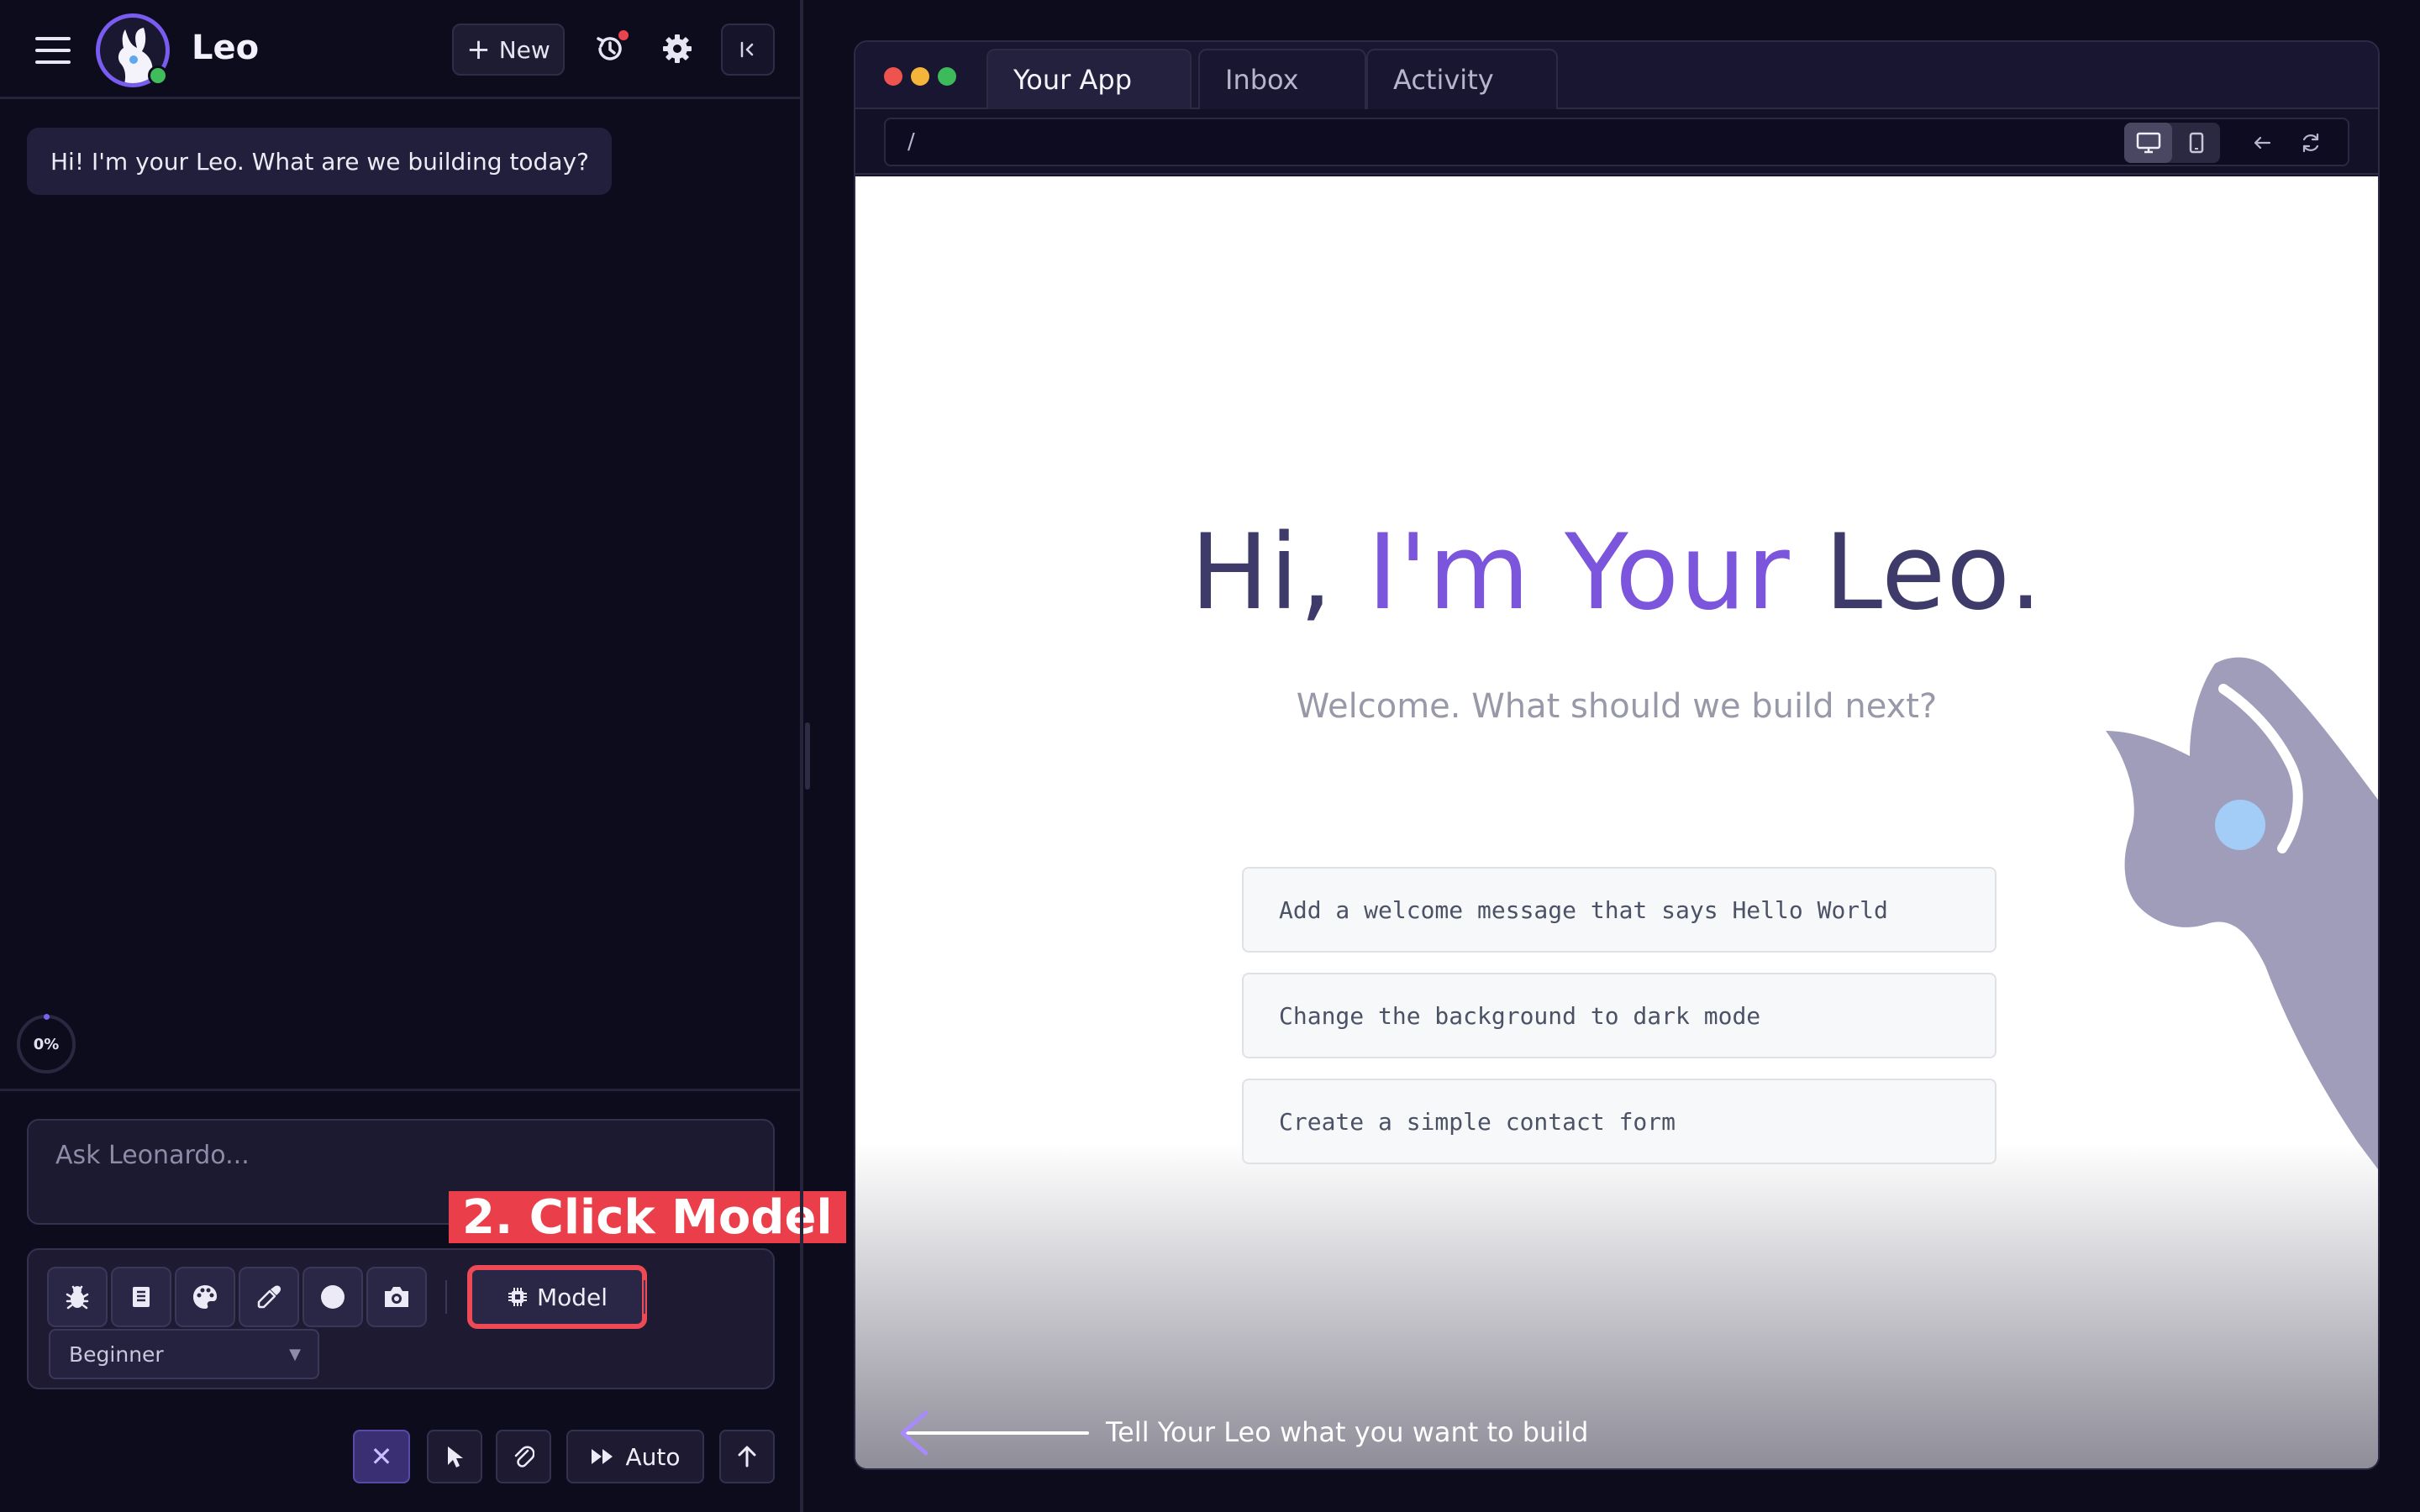 The width and height of the screenshot is (2420, 1512). Describe the element at coordinates (53, 50) in the screenshot. I see `hamburger-icon` at that location.